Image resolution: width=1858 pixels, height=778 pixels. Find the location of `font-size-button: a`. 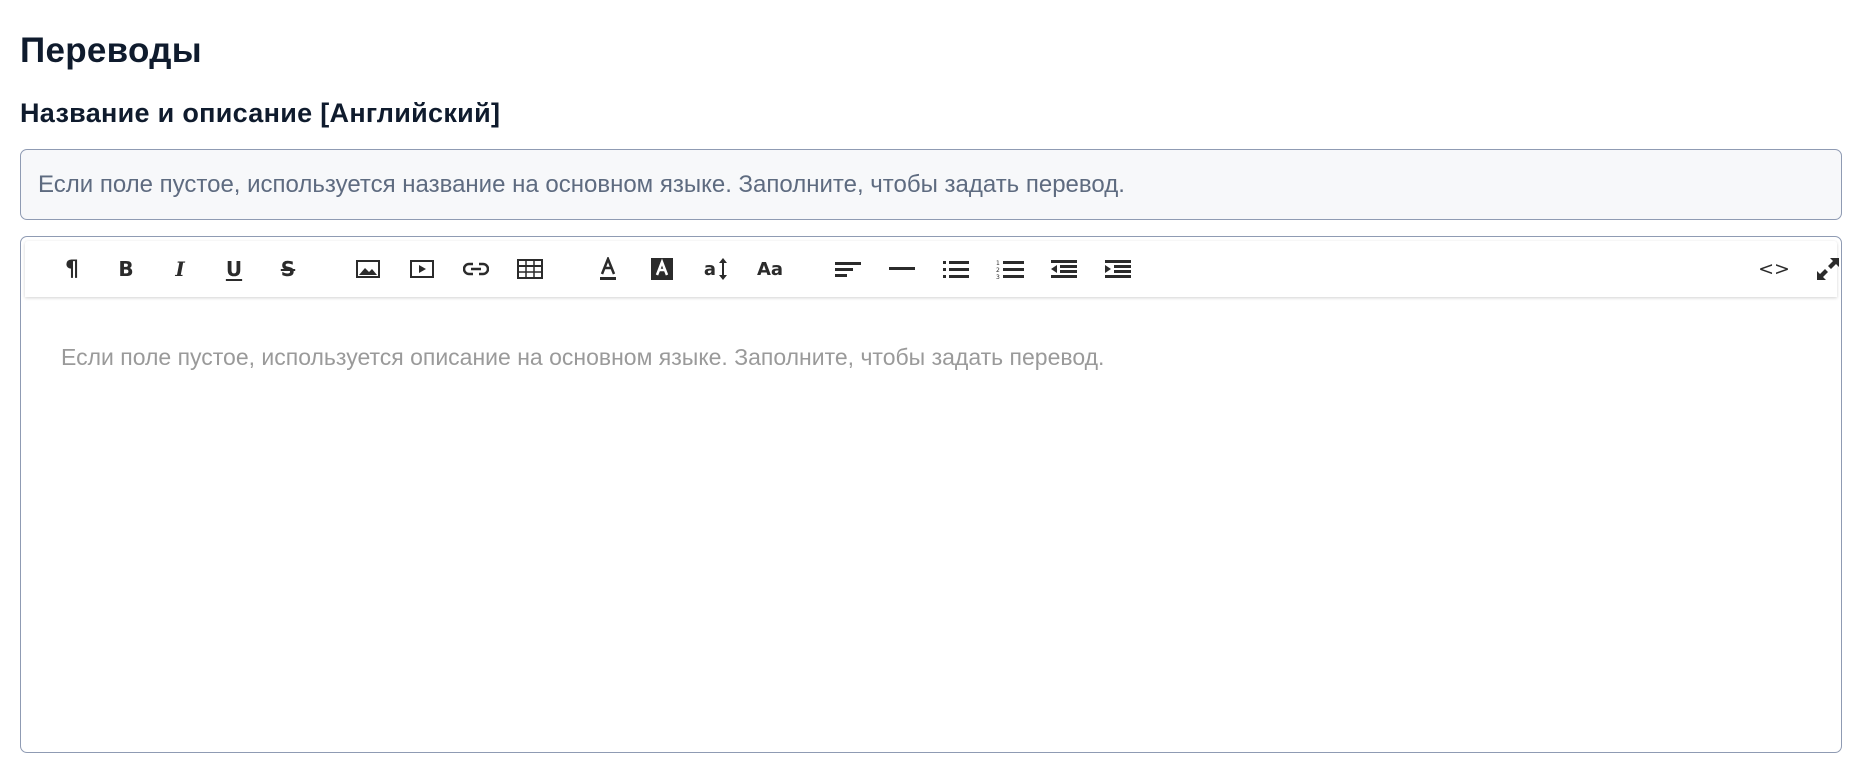

font-size-button: a is located at coordinates (716, 269).